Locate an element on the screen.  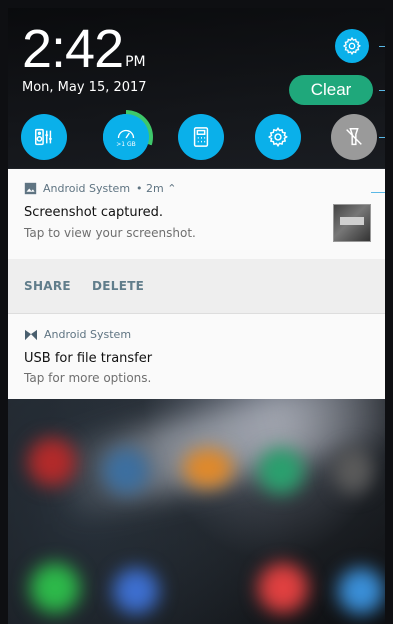
settings-button is located at coordinates (352, 46).